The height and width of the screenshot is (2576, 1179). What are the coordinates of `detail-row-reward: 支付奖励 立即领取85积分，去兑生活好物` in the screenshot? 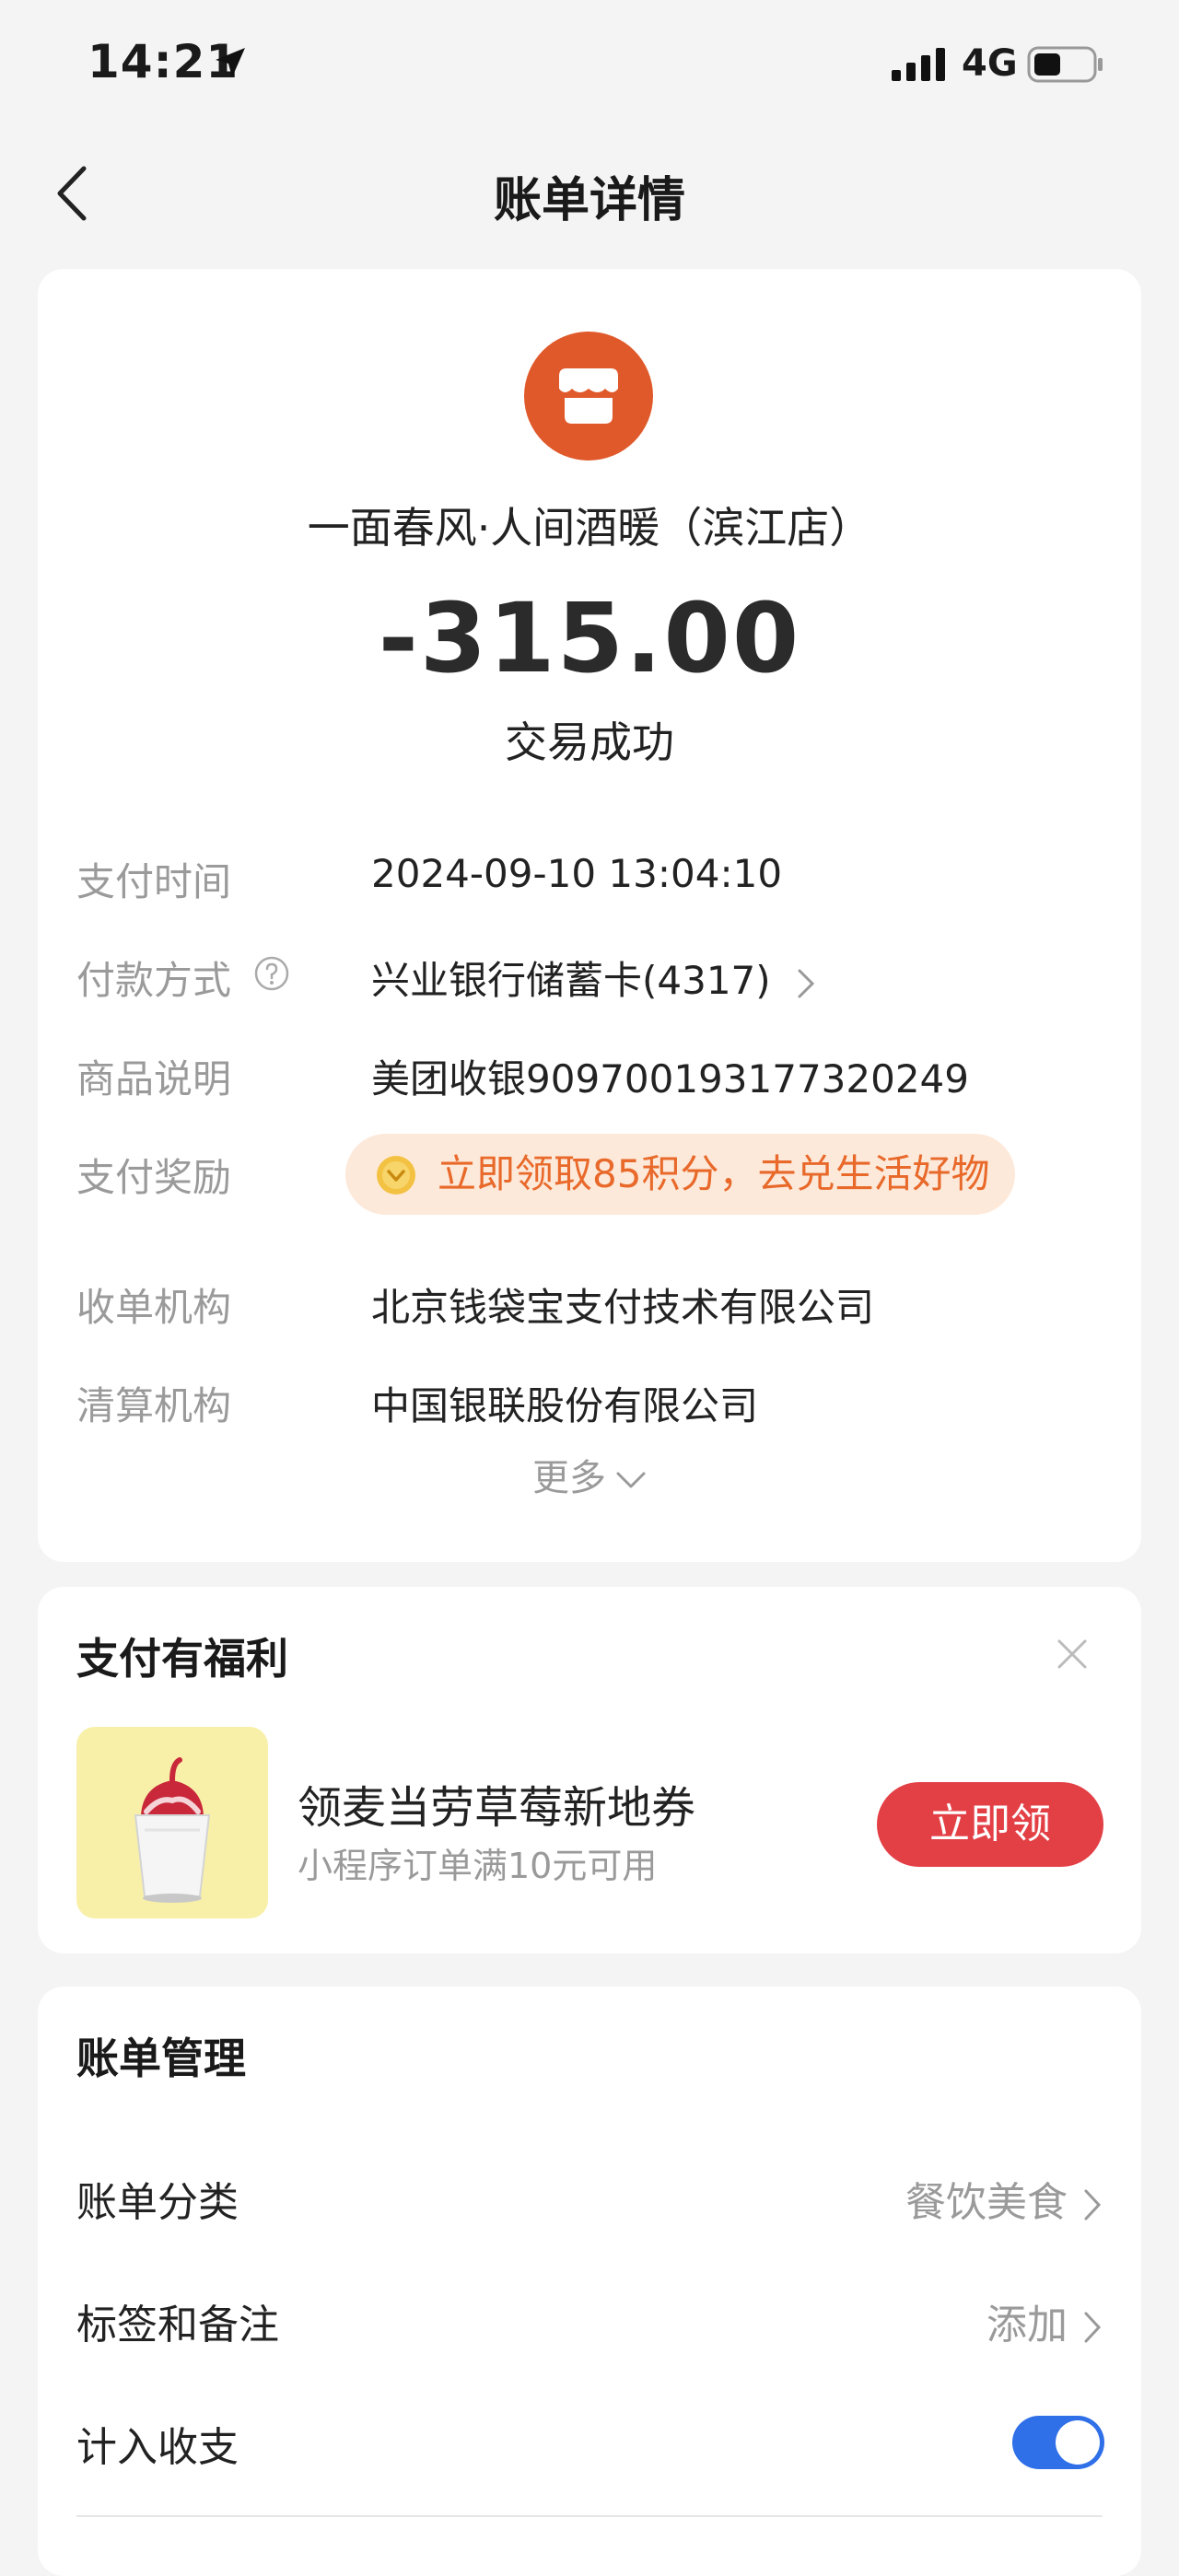 It's located at (589, 1174).